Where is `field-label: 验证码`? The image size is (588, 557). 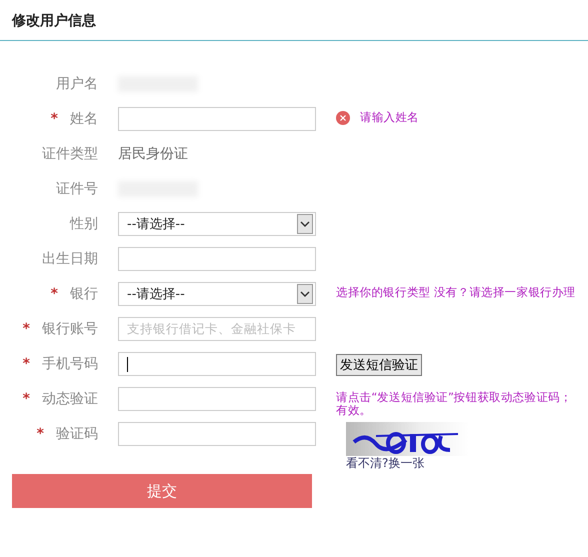
field-label: 验证码 is located at coordinates (77, 434).